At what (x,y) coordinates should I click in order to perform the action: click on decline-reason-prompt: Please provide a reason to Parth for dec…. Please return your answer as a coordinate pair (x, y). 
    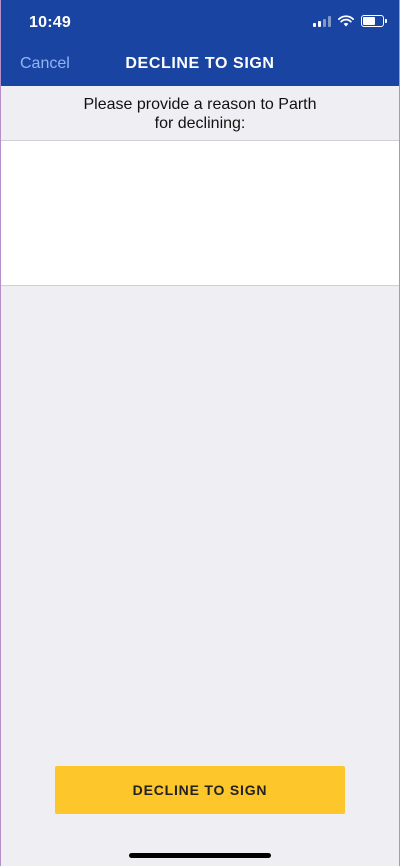
    Looking at the image, I should click on (200, 114).